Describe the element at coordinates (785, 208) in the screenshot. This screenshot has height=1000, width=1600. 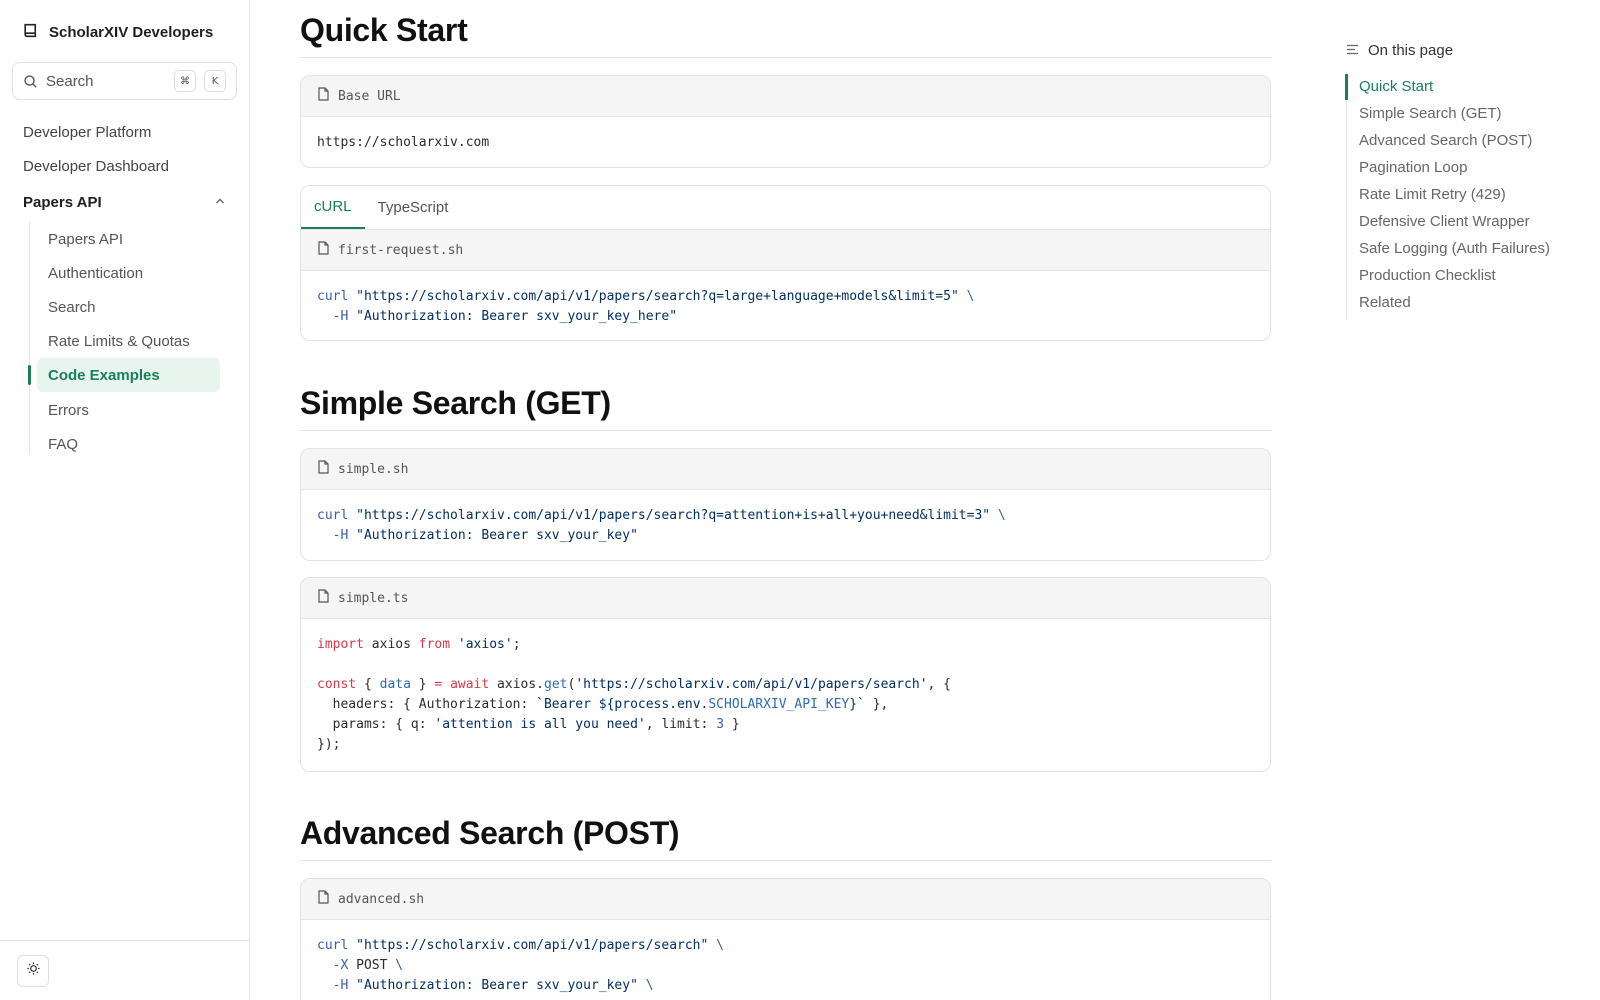
I see `code-tab-bar: cURL TypeScript` at that location.